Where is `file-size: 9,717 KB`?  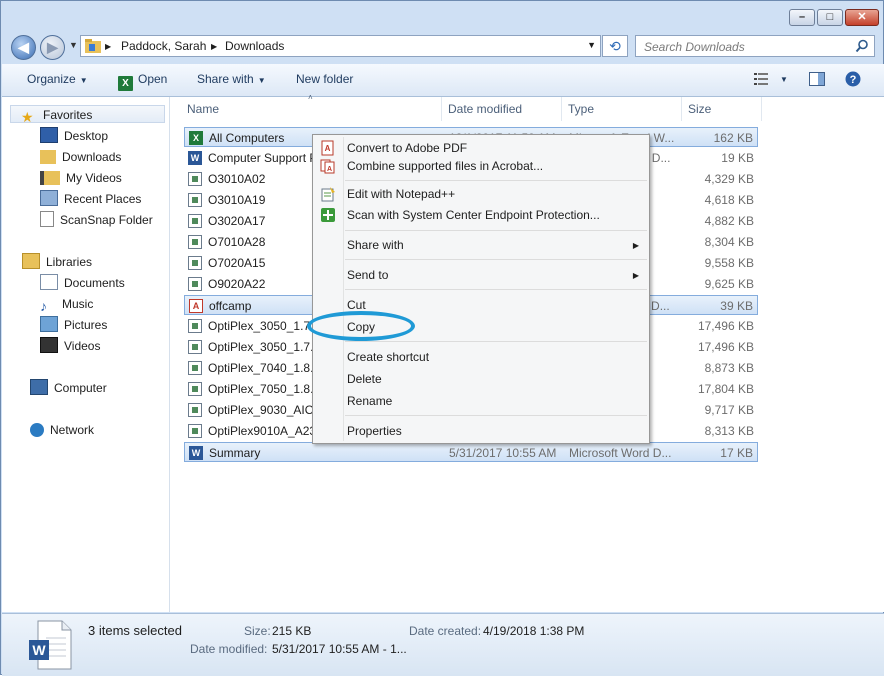
file-size: 9,717 KB is located at coordinates (729, 410).